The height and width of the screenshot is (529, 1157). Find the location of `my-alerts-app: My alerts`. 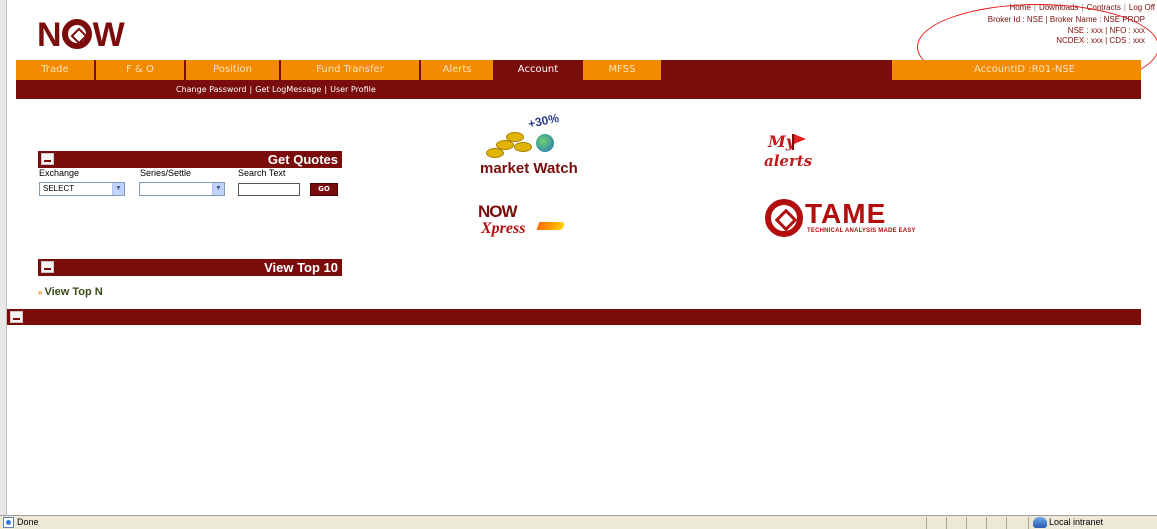

my-alerts-app: My alerts is located at coordinates (795, 152).